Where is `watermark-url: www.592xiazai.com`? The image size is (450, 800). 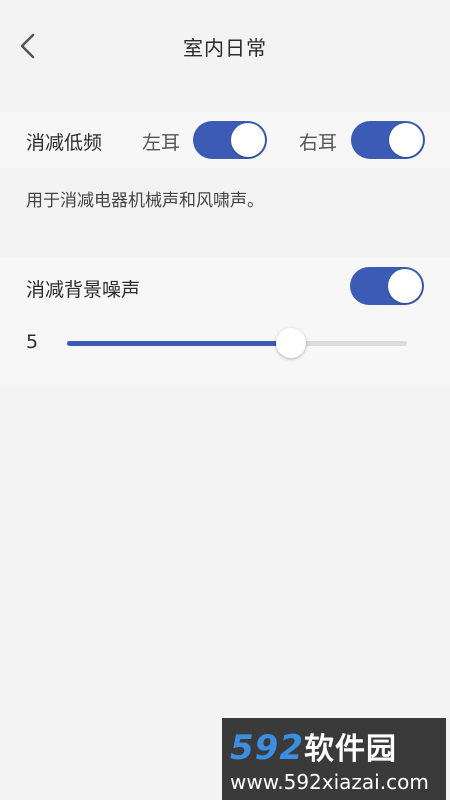
watermark-url: www.592xiazai.com is located at coordinates (329, 782).